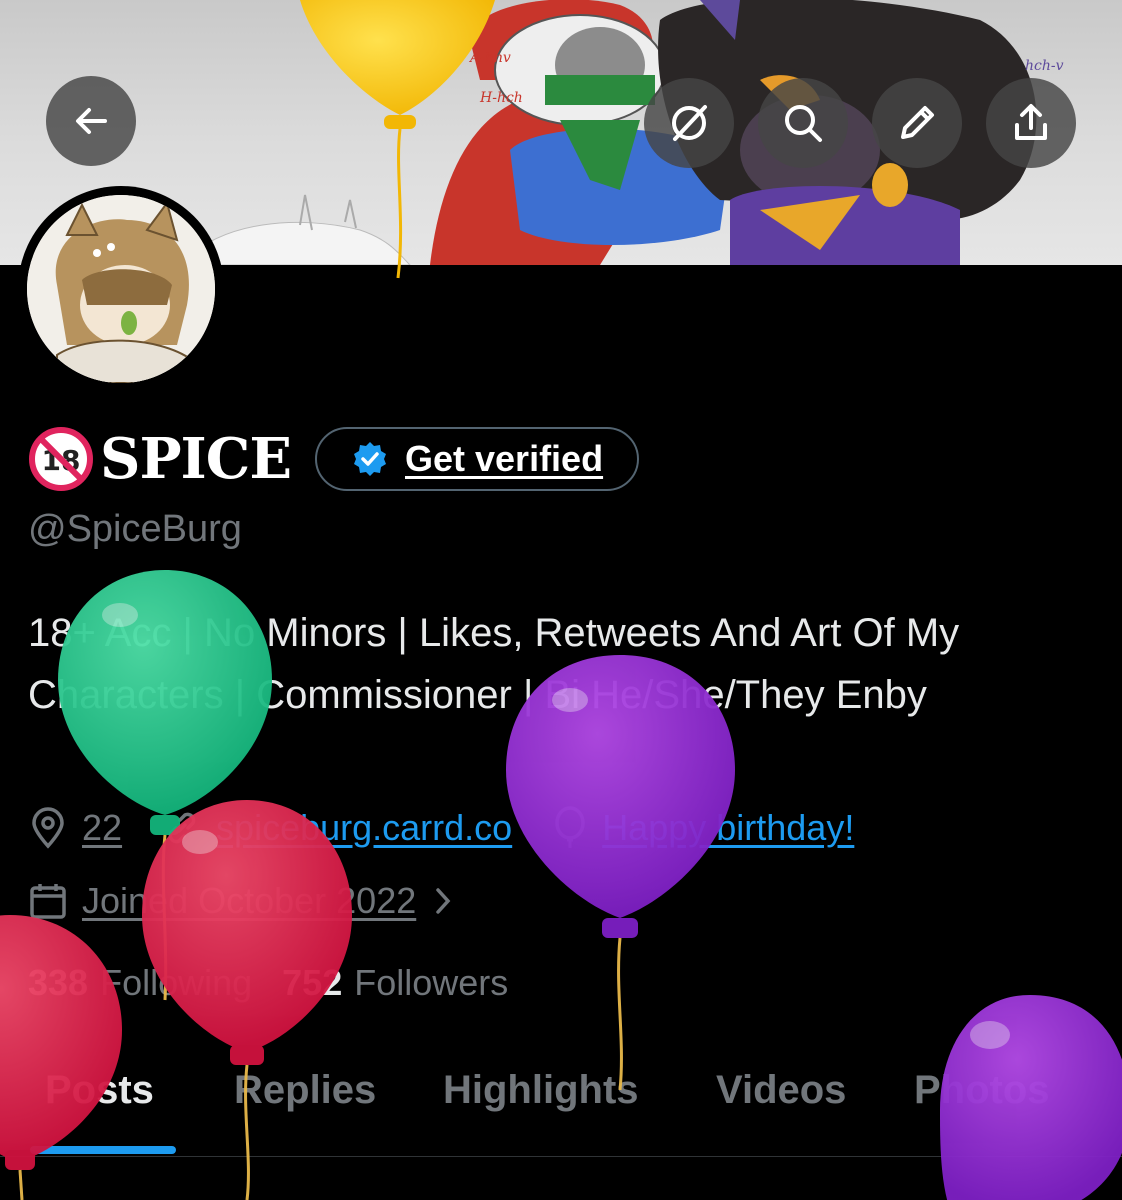  I want to click on share-icon, so click(1031, 122).